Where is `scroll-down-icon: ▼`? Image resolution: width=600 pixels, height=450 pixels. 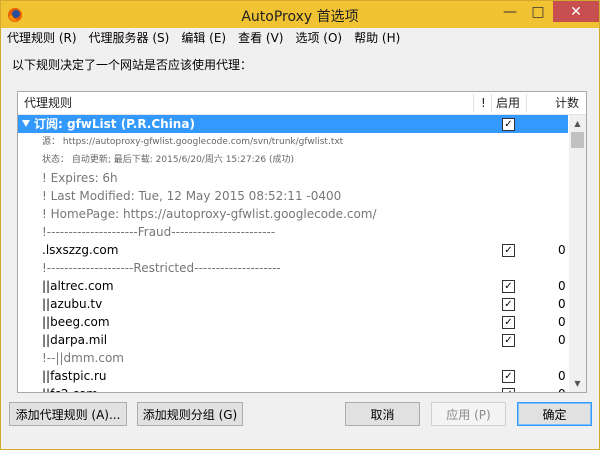
scroll-down-icon: ▼ is located at coordinates (577, 383).